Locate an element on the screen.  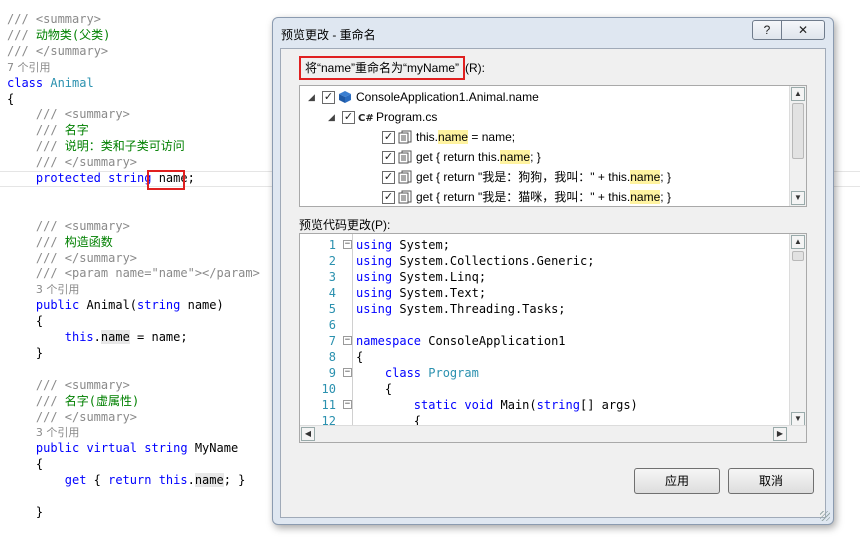
csharp-file-icon: C# is located at coordinates (366, 117).